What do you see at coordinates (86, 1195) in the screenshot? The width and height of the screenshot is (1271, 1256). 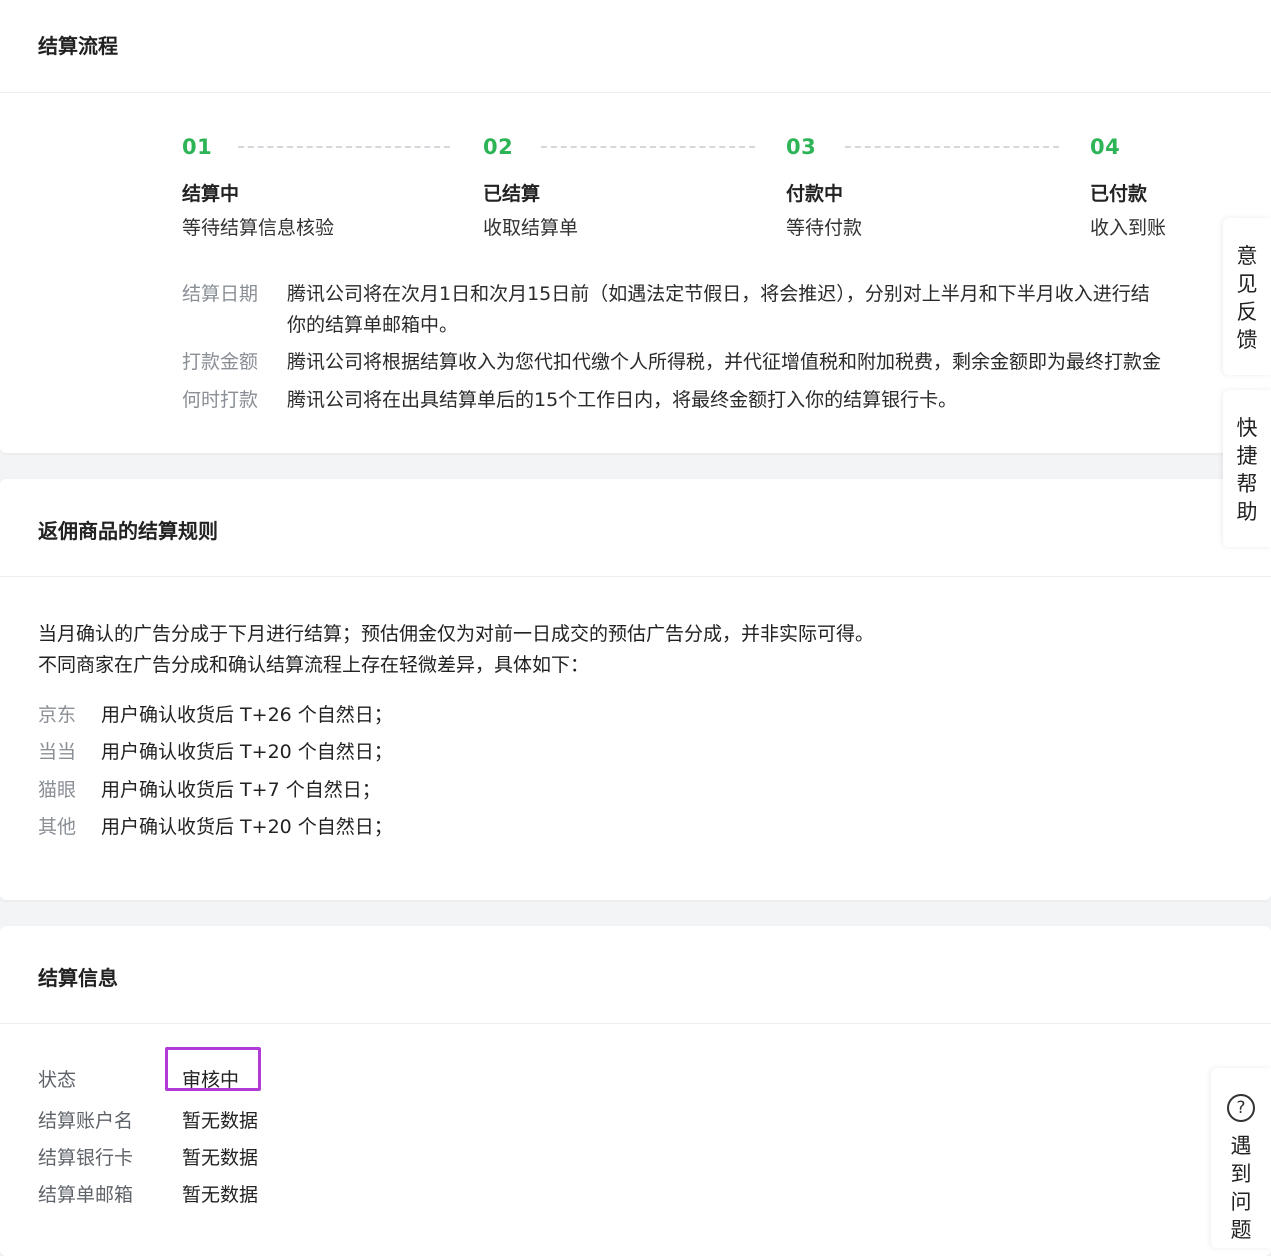 I see `email-label: 结算单邮箱` at bounding box center [86, 1195].